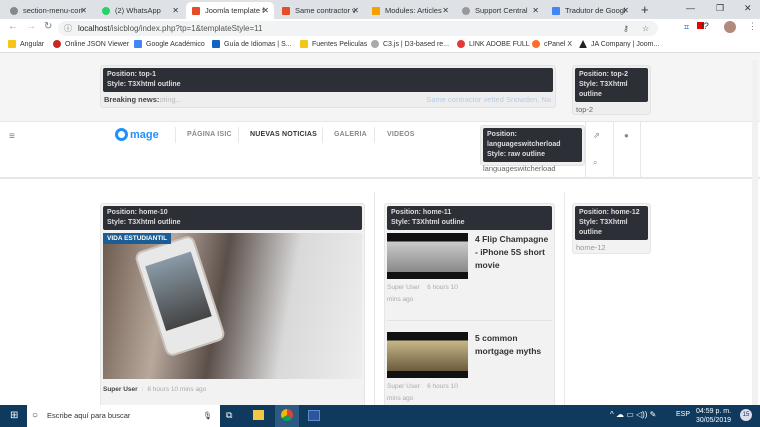 The height and width of the screenshot is (427, 760). Describe the element at coordinates (137, 134) in the screenshot. I see `logo: mage` at that location.